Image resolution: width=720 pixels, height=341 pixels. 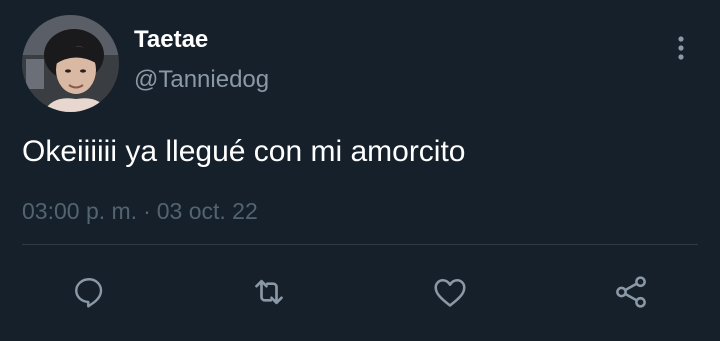 What do you see at coordinates (171, 40) in the screenshot?
I see `display-name: Taetae` at bounding box center [171, 40].